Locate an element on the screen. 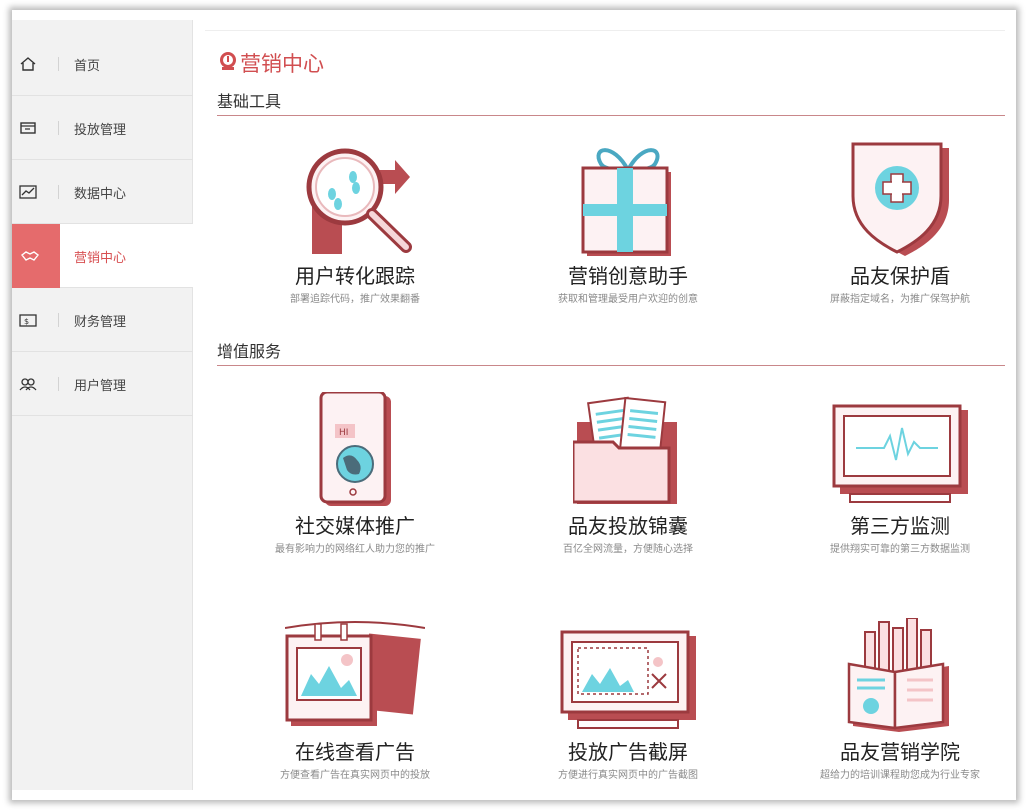 Image resolution: width=1030 pixels, height=812 pixels. sidebar-item-ad-placement: 投放管理 is located at coordinates (102, 128).